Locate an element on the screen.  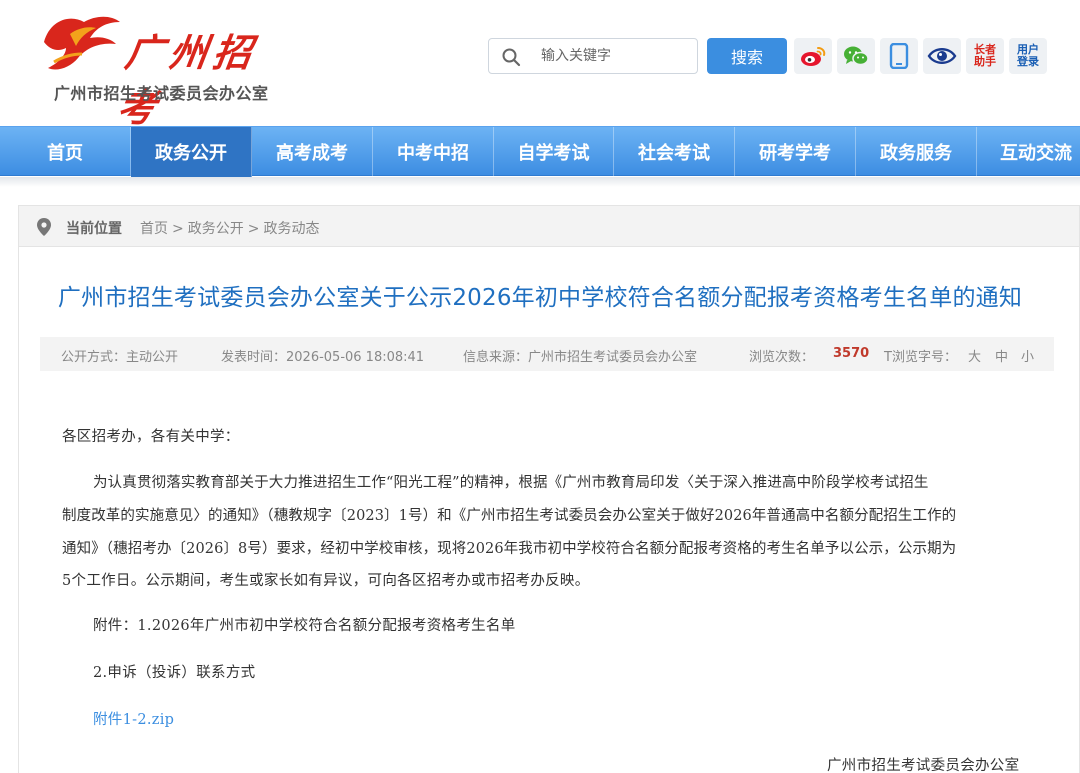
breadcrumb-path: 首页 > 政务公开 > 政务动态 is located at coordinates (229, 228).